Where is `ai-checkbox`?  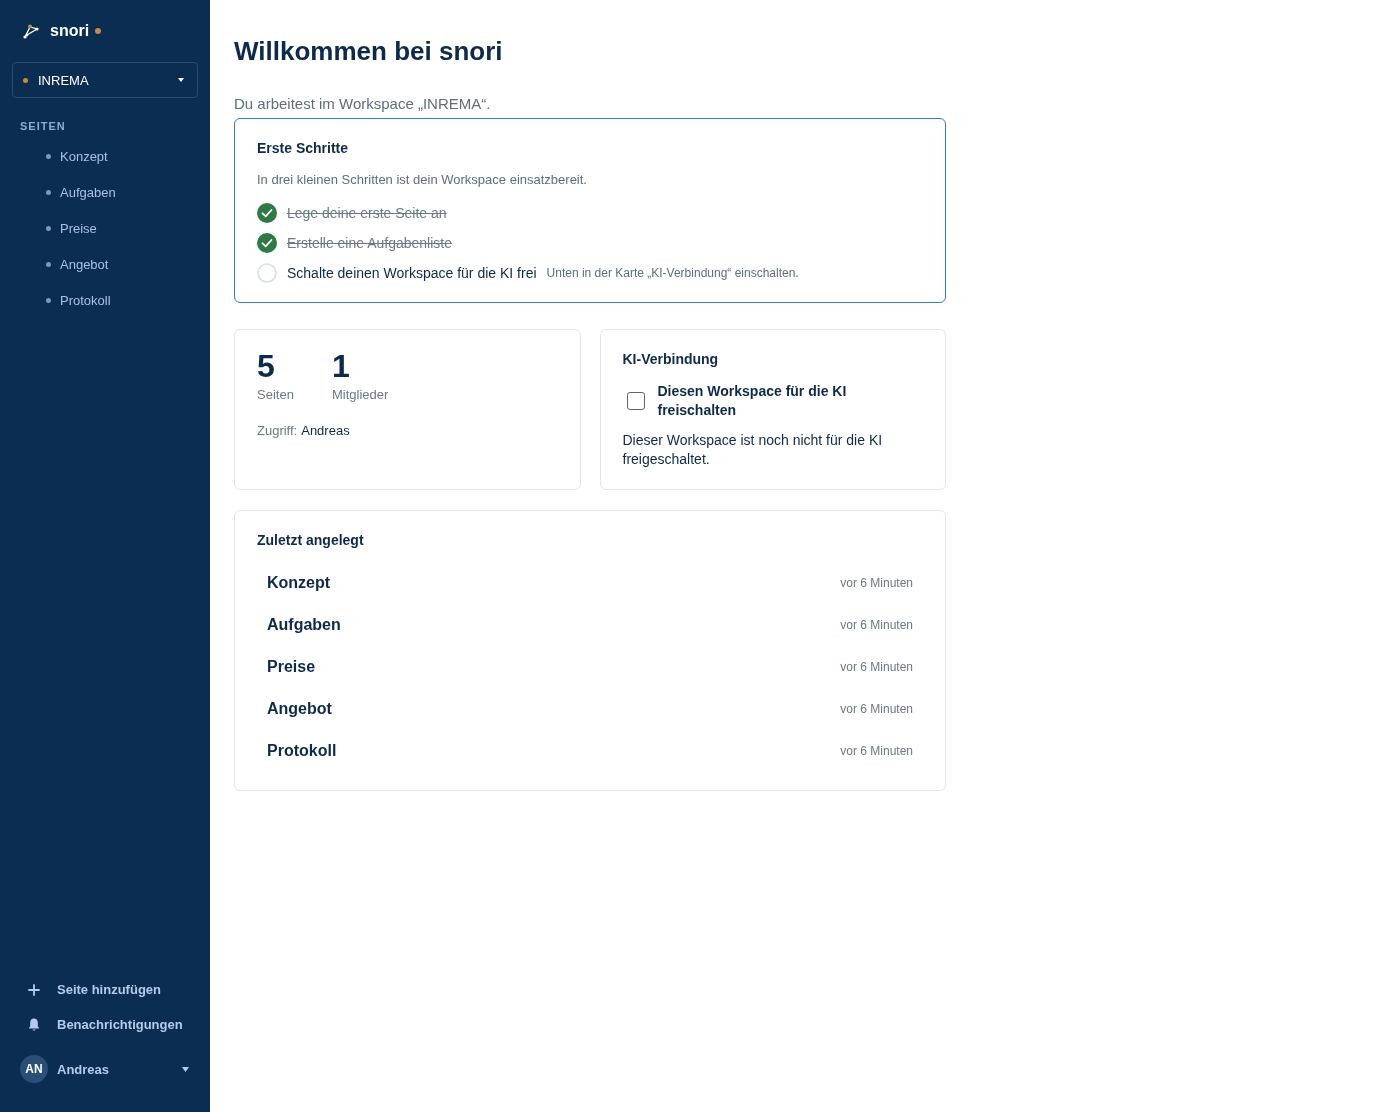
ai-checkbox is located at coordinates (635, 401).